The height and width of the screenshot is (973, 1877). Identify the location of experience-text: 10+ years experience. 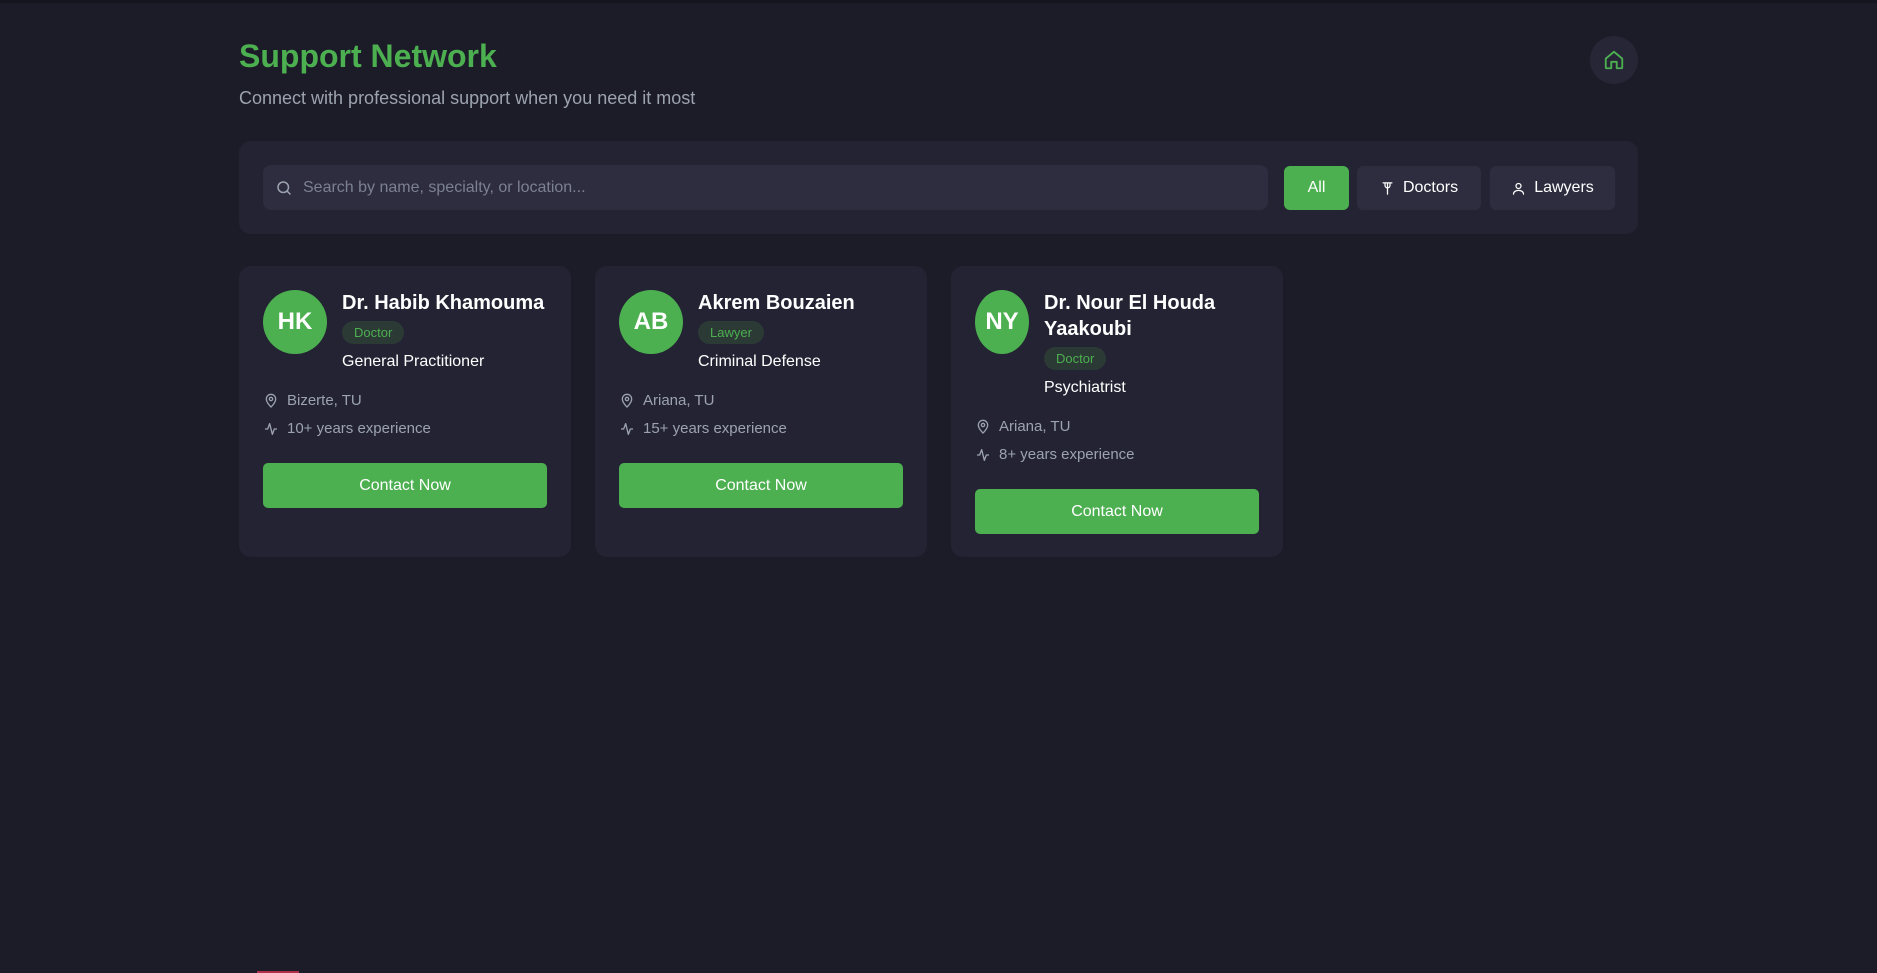
(359, 428).